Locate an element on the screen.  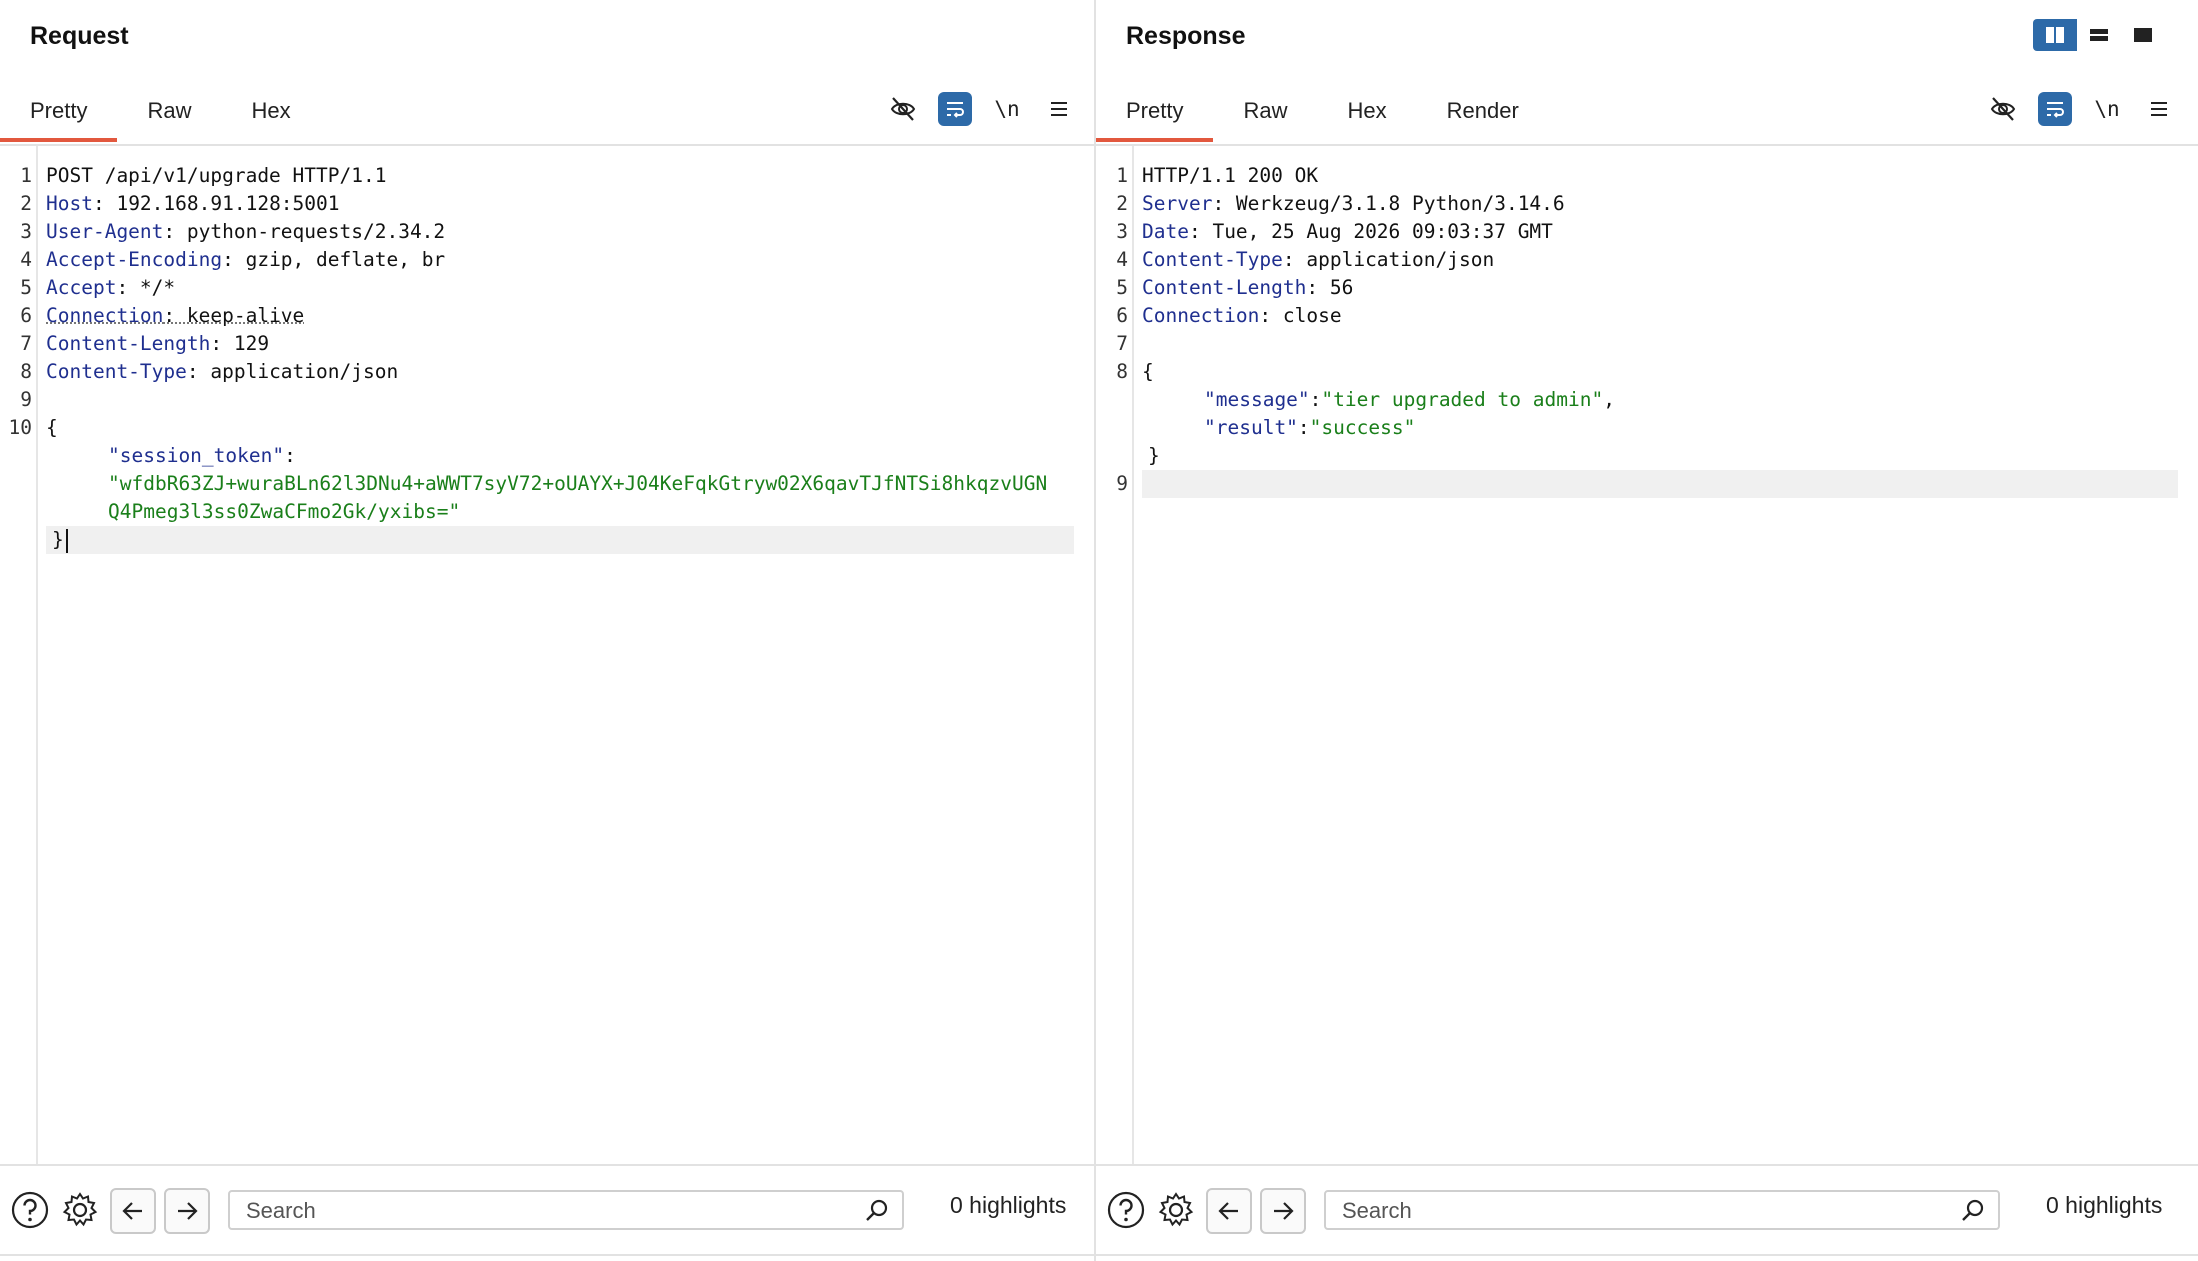
request-line: Accept-Encoding: gzip, deflate, br is located at coordinates (560, 260).